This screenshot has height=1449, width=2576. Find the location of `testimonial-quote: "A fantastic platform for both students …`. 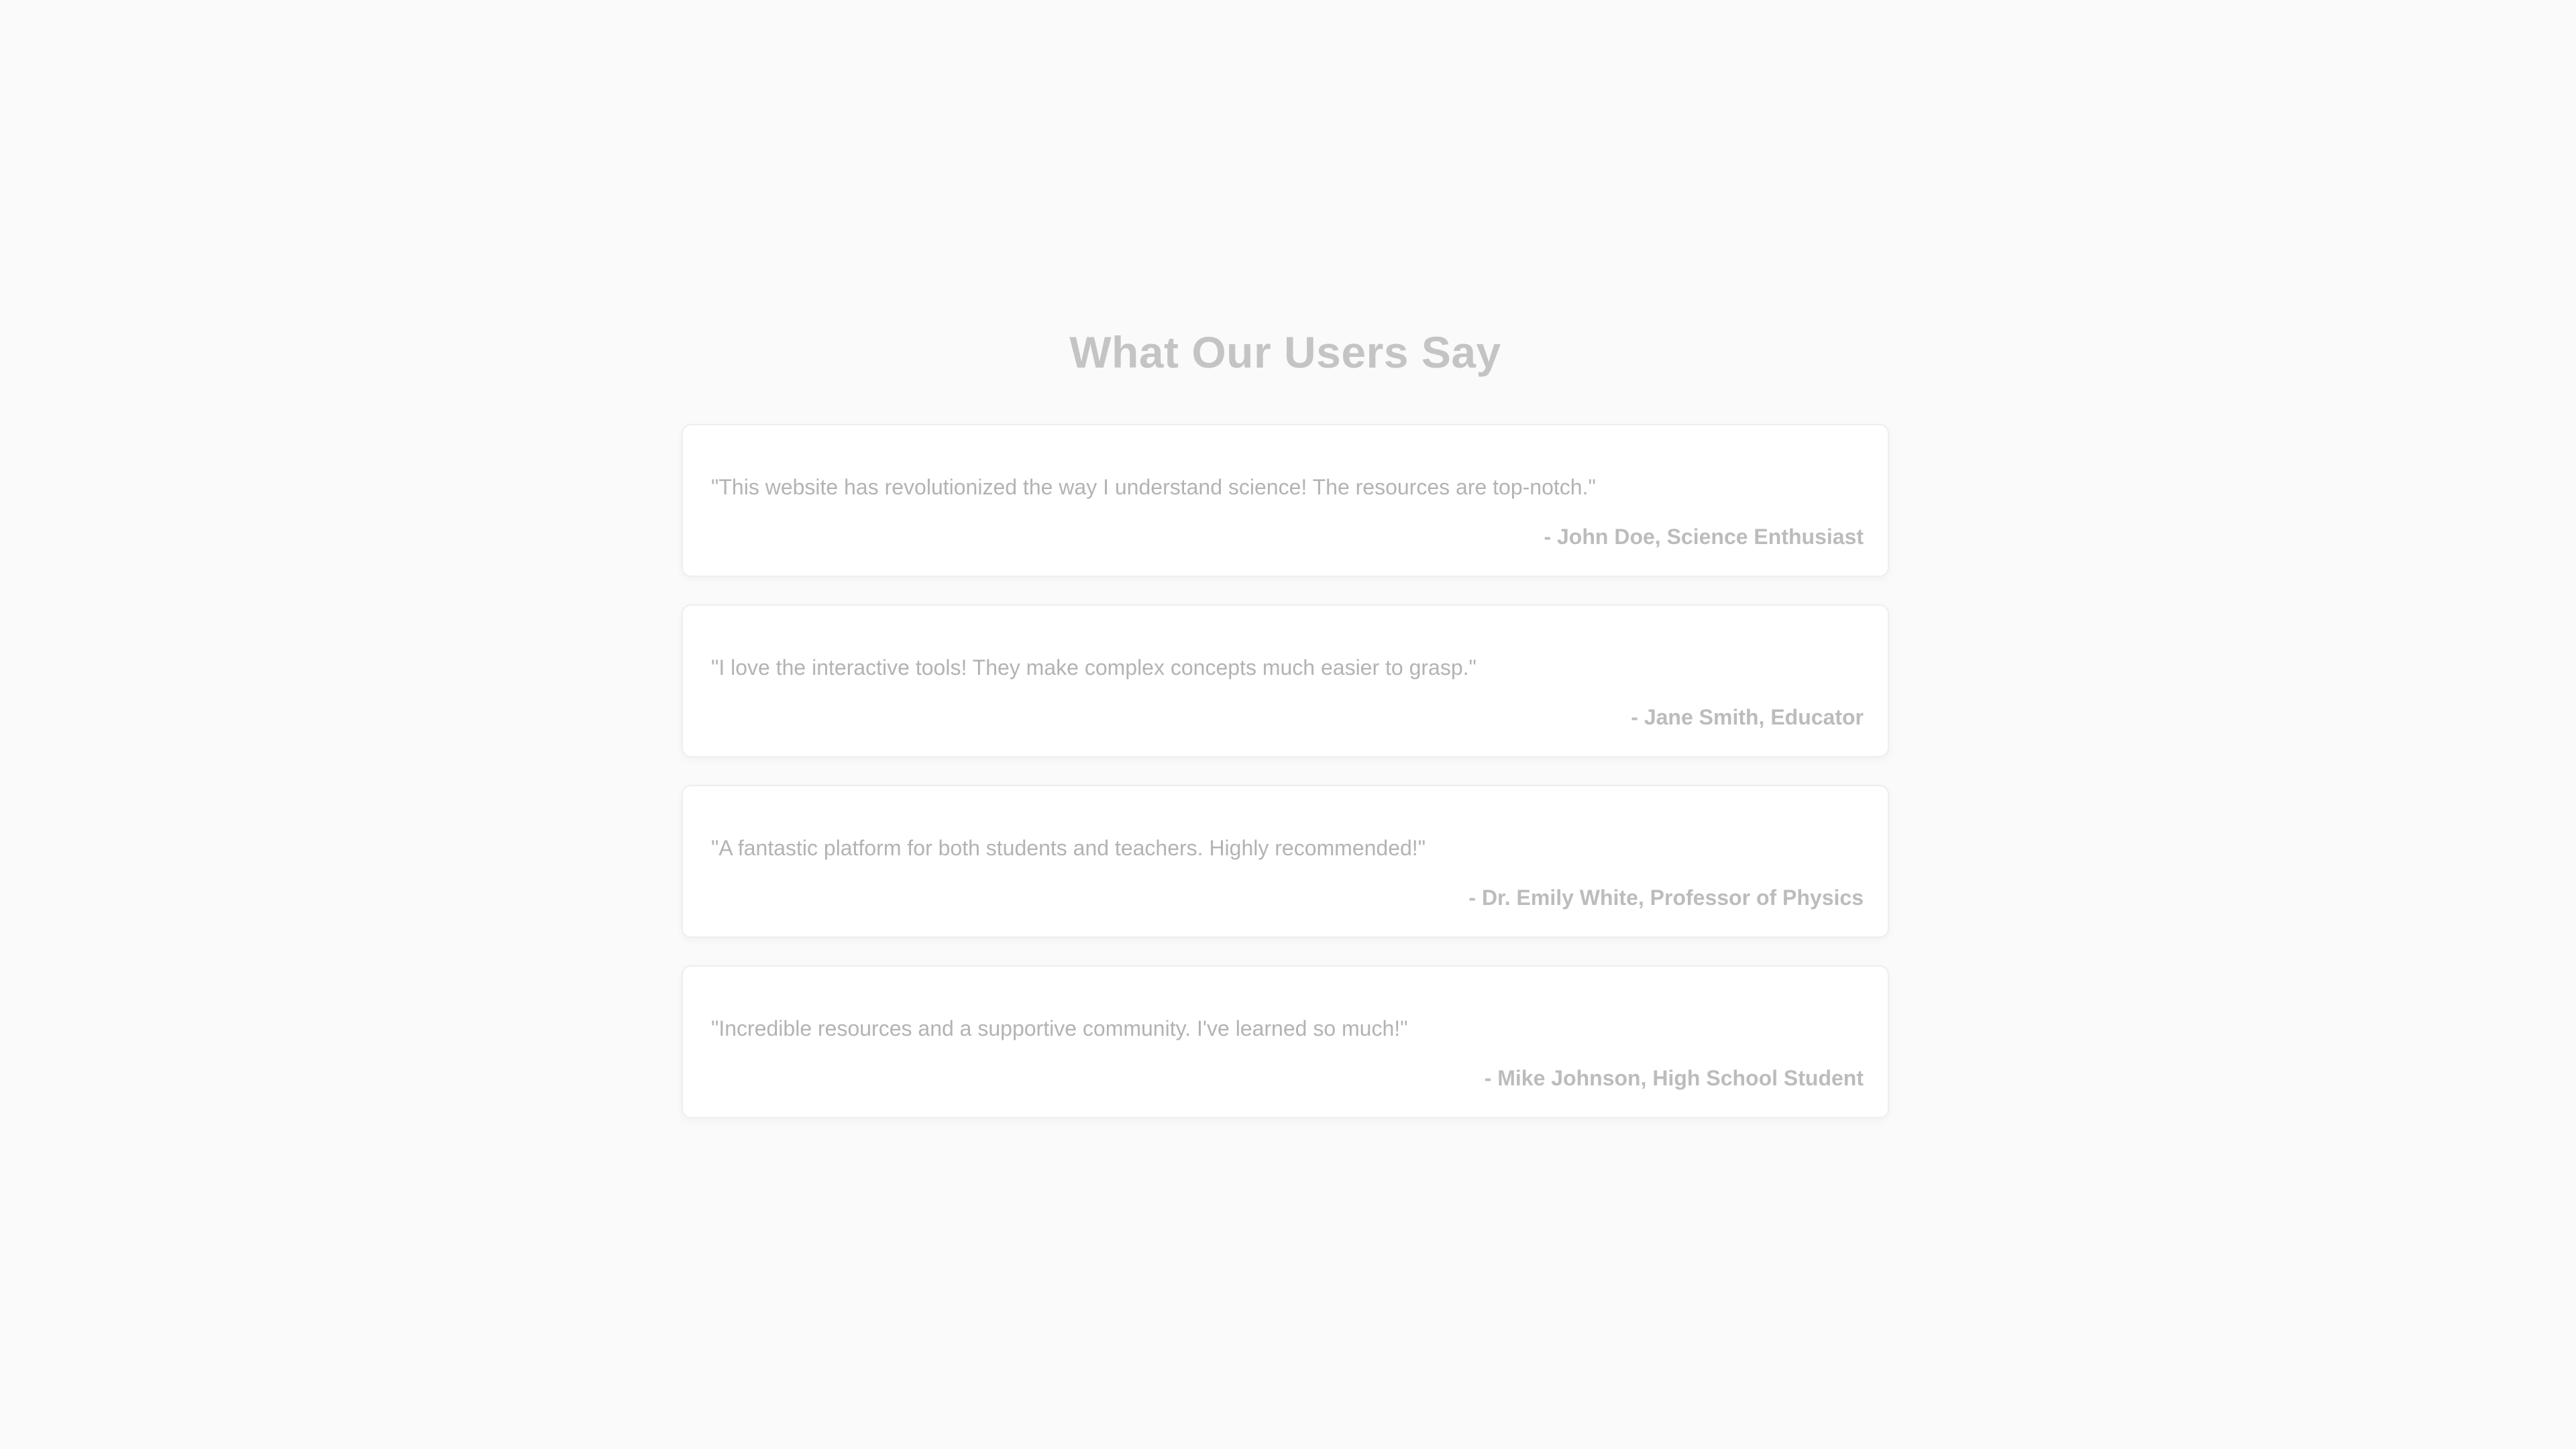

testimonial-quote: "A fantastic platform for both students … is located at coordinates (1068, 848).